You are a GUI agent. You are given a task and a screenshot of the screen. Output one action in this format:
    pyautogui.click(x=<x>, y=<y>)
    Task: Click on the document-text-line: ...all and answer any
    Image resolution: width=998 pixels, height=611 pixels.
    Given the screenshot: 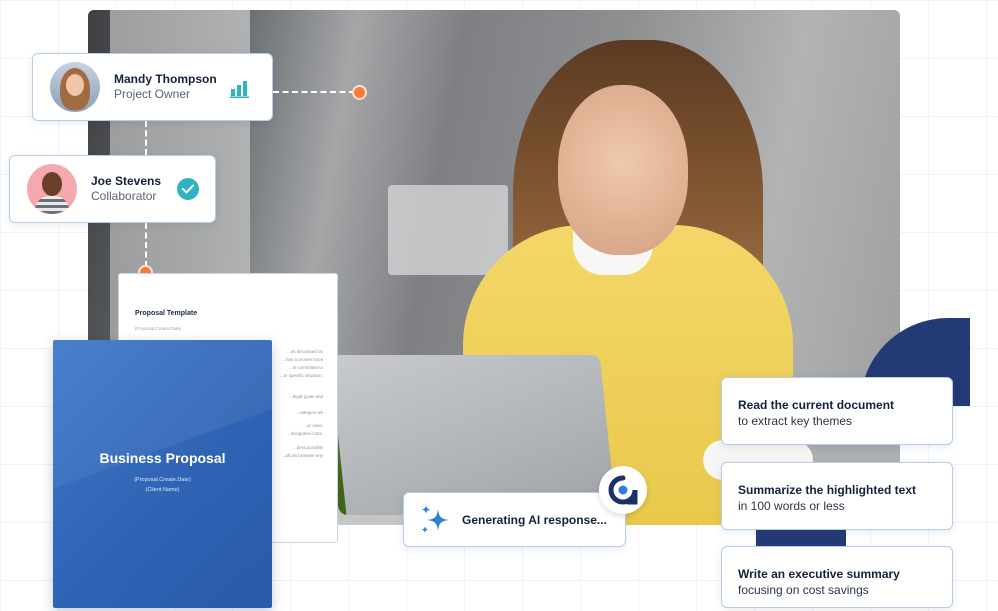 What is the action you would take?
    pyautogui.click(x=302, y=455)
    